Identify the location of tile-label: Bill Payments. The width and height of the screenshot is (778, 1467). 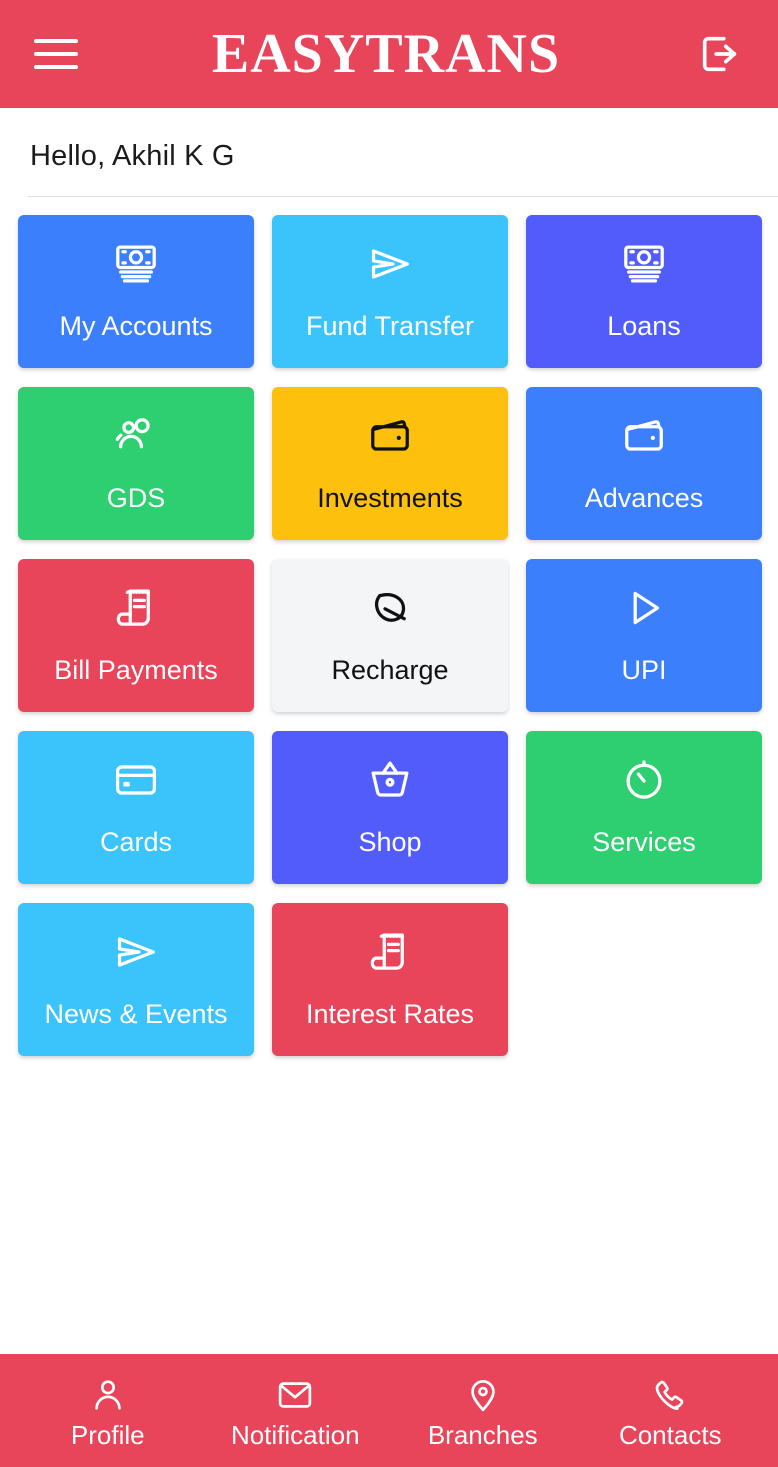
(136, 670).